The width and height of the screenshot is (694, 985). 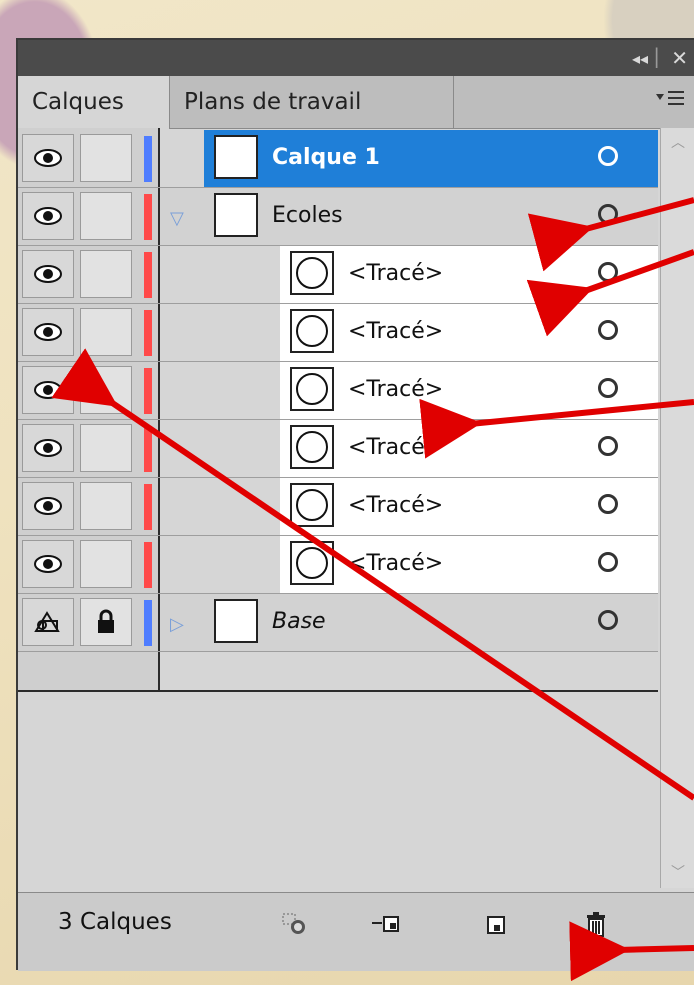 What do you see at coordinates (679, 58) in the screenshot?
I see `close-icon: ✕` at bounding box center [679, 58].